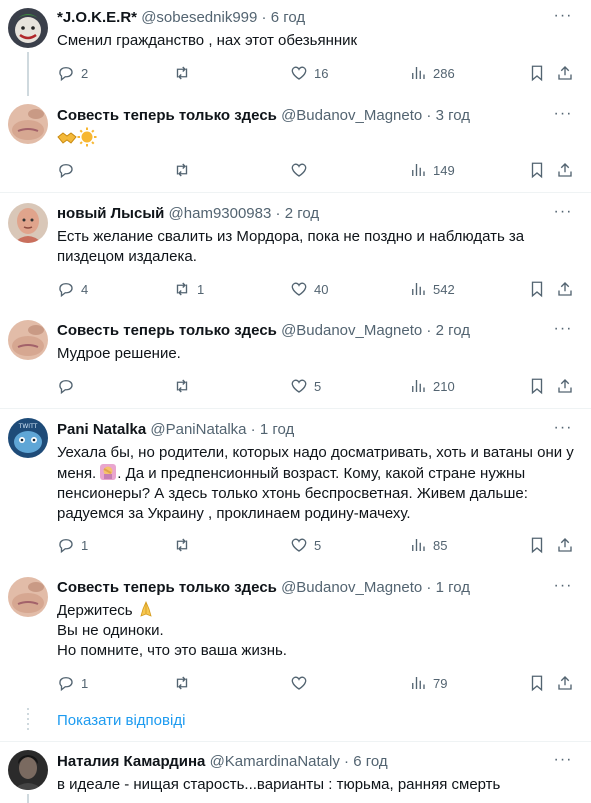  What do you see at coordinates (317, 170) in the screenshot?
I see `tweet-actions: 149` at bounding box center [317, 170].